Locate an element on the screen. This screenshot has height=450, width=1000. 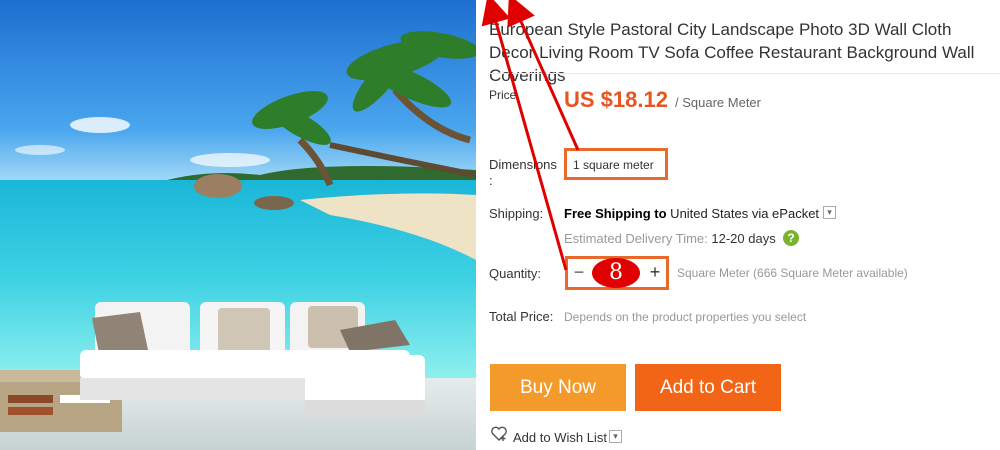
help-icon: ? is located at coordinates (791, 238).